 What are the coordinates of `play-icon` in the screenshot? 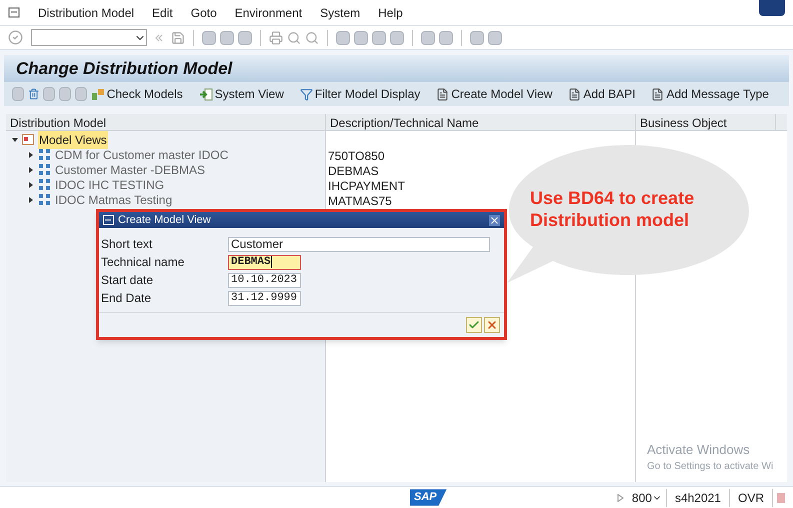 It's located at (620, 498).